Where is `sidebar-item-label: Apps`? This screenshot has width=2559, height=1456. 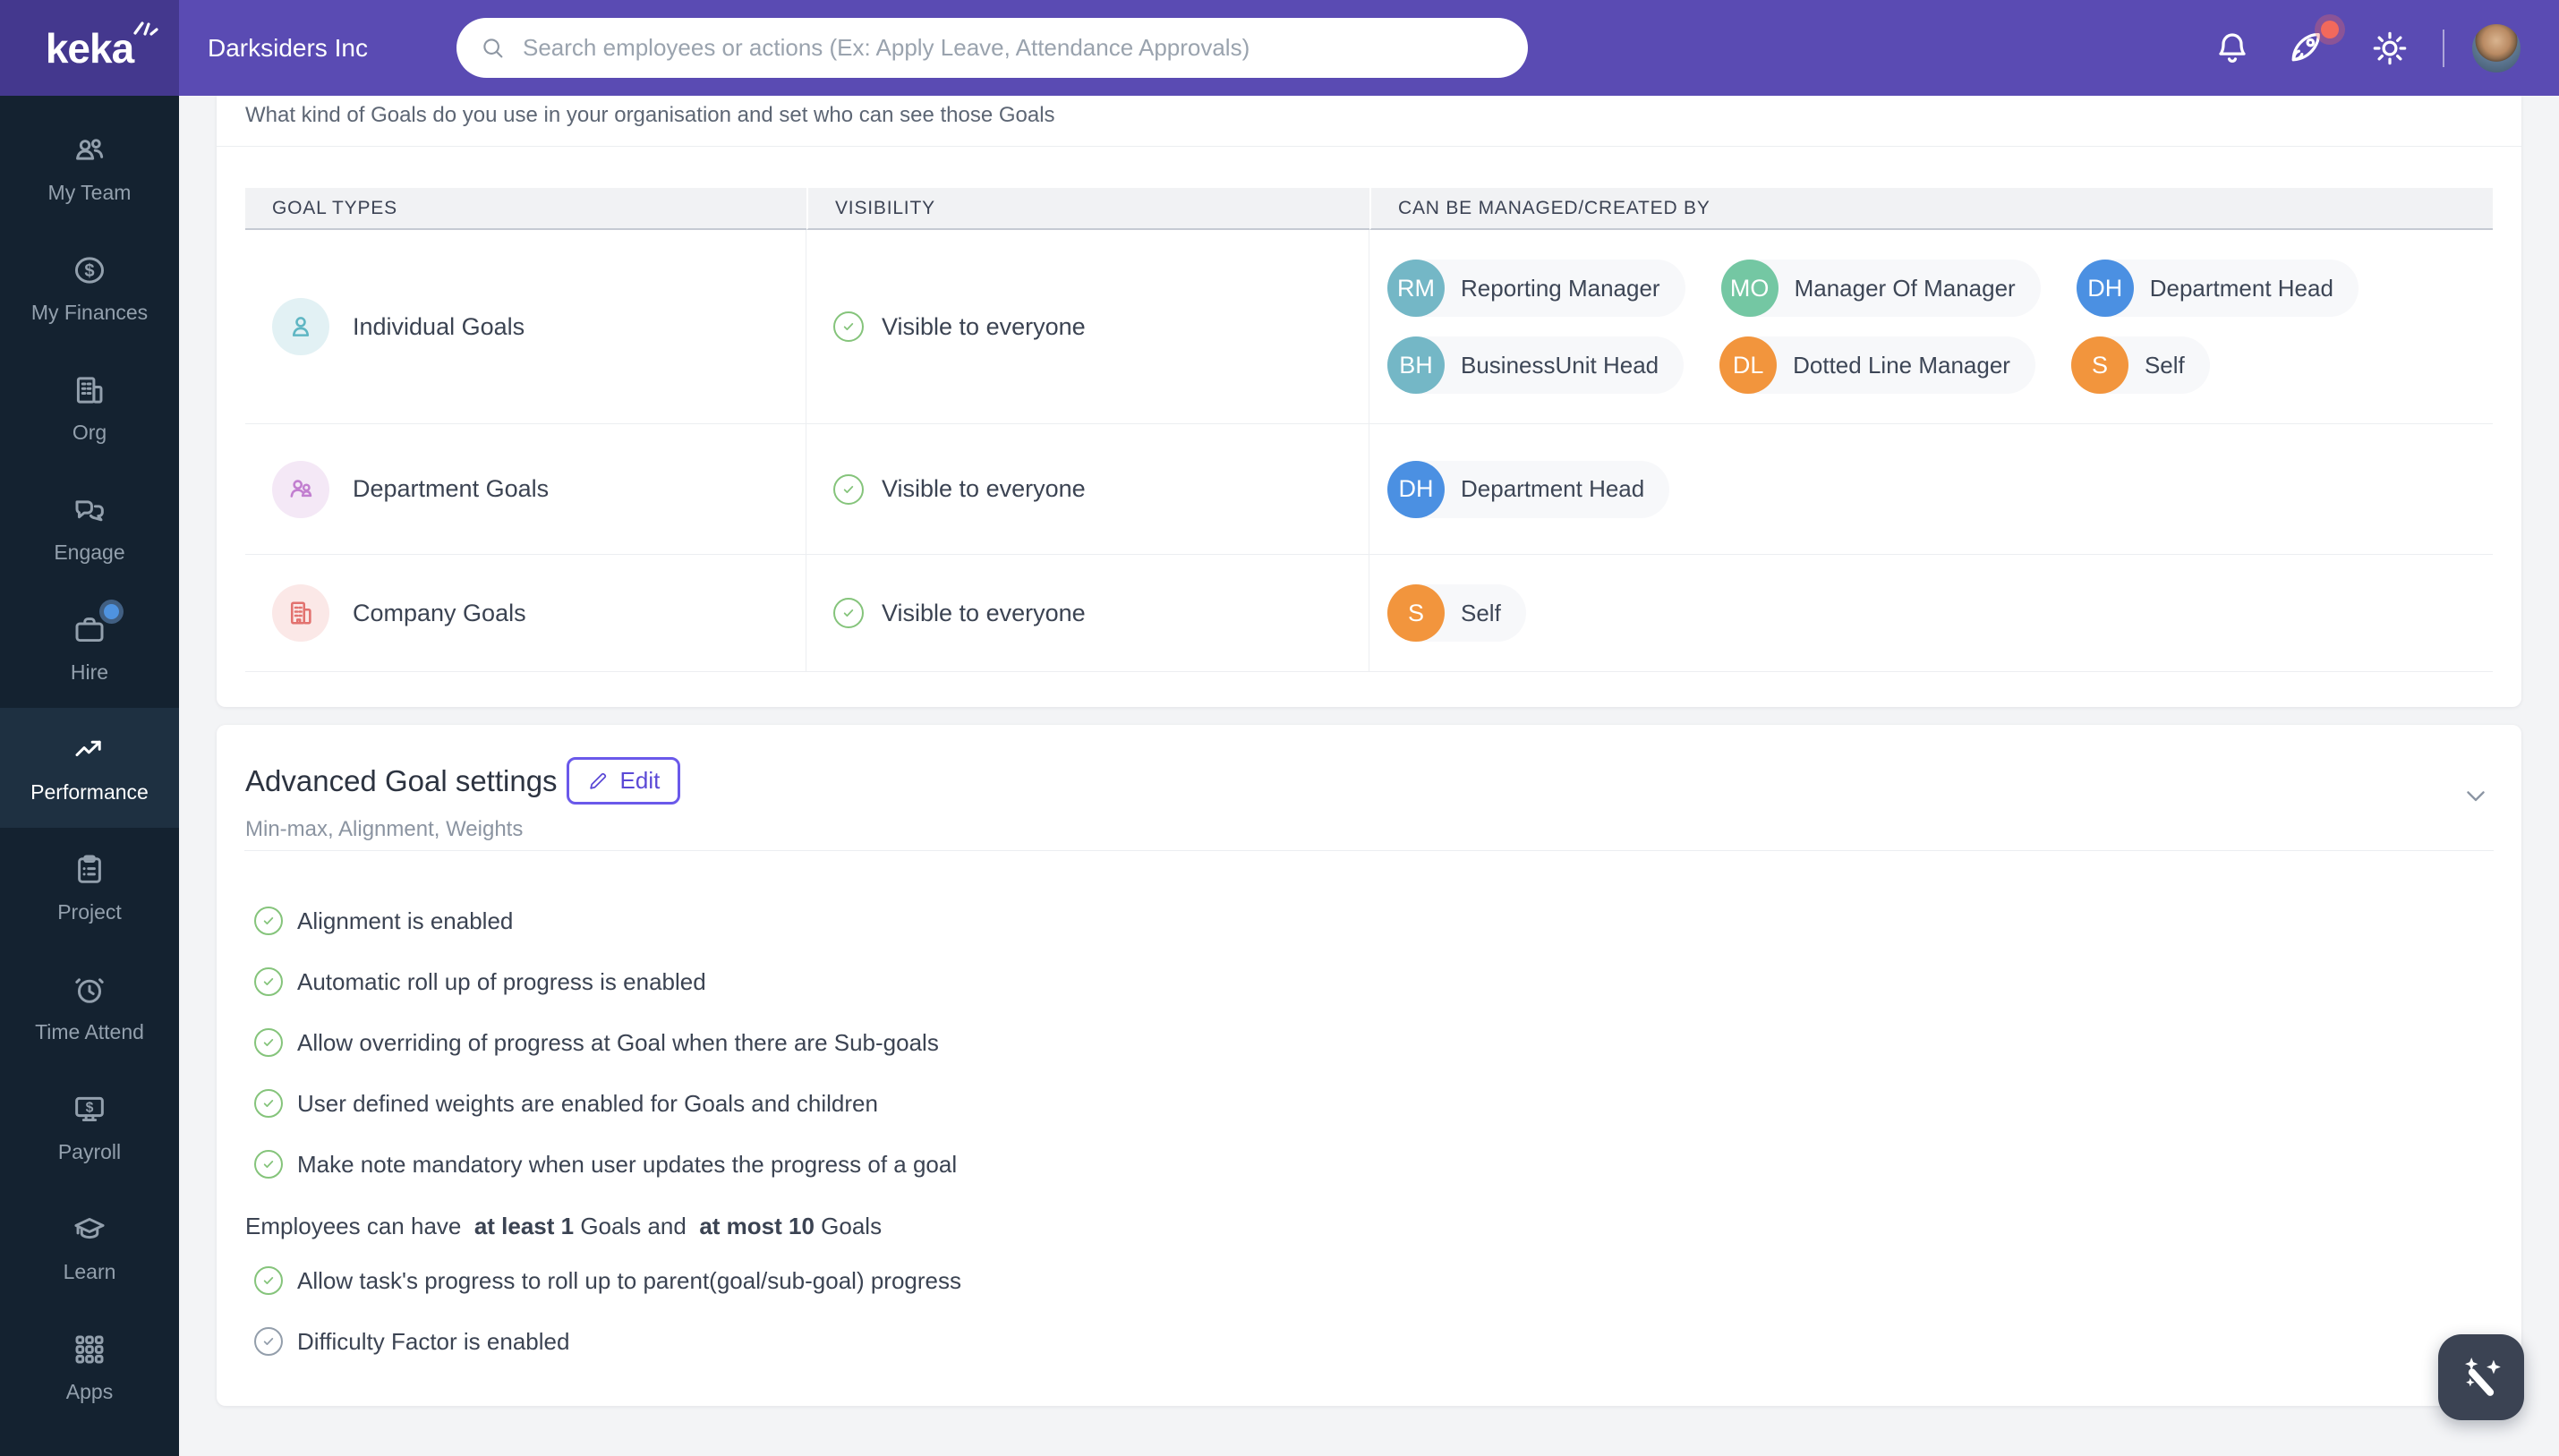
sidebar-item-label: Apps is located at coordinates (89, 1391).